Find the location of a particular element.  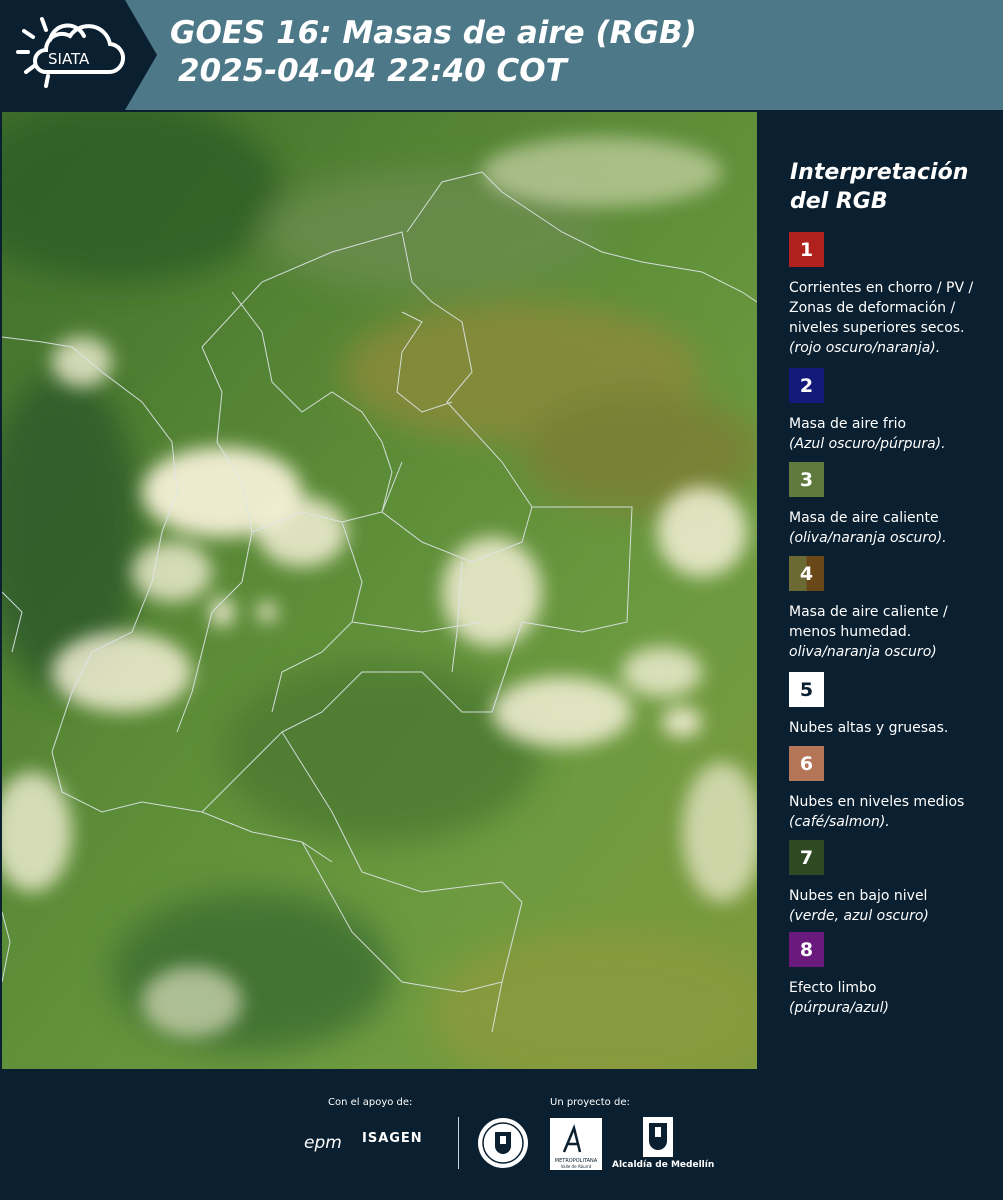

legend-text-5: Nubes altas y gruesas. is located at coordinates (869, 728).